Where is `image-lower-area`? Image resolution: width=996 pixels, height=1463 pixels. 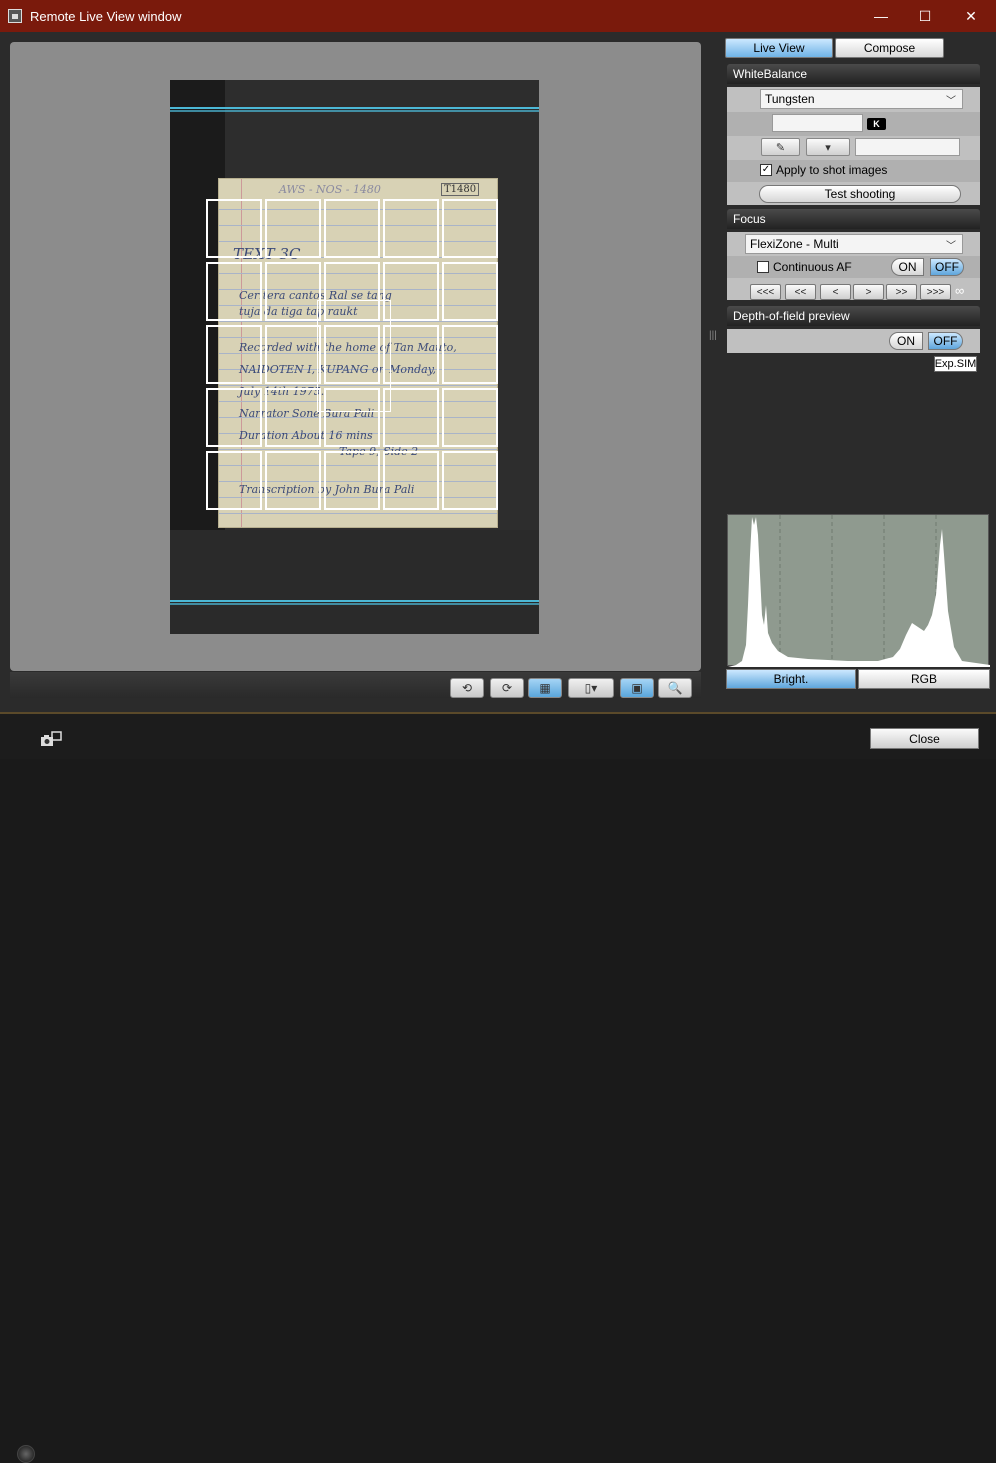
image-lower-area is located at coordinates (354, 582).